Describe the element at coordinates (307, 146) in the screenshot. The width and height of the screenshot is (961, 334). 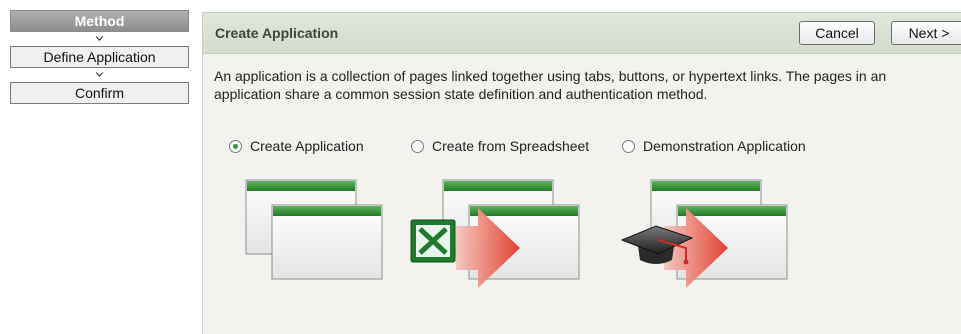
I see `option-label: Create Application` at that location.